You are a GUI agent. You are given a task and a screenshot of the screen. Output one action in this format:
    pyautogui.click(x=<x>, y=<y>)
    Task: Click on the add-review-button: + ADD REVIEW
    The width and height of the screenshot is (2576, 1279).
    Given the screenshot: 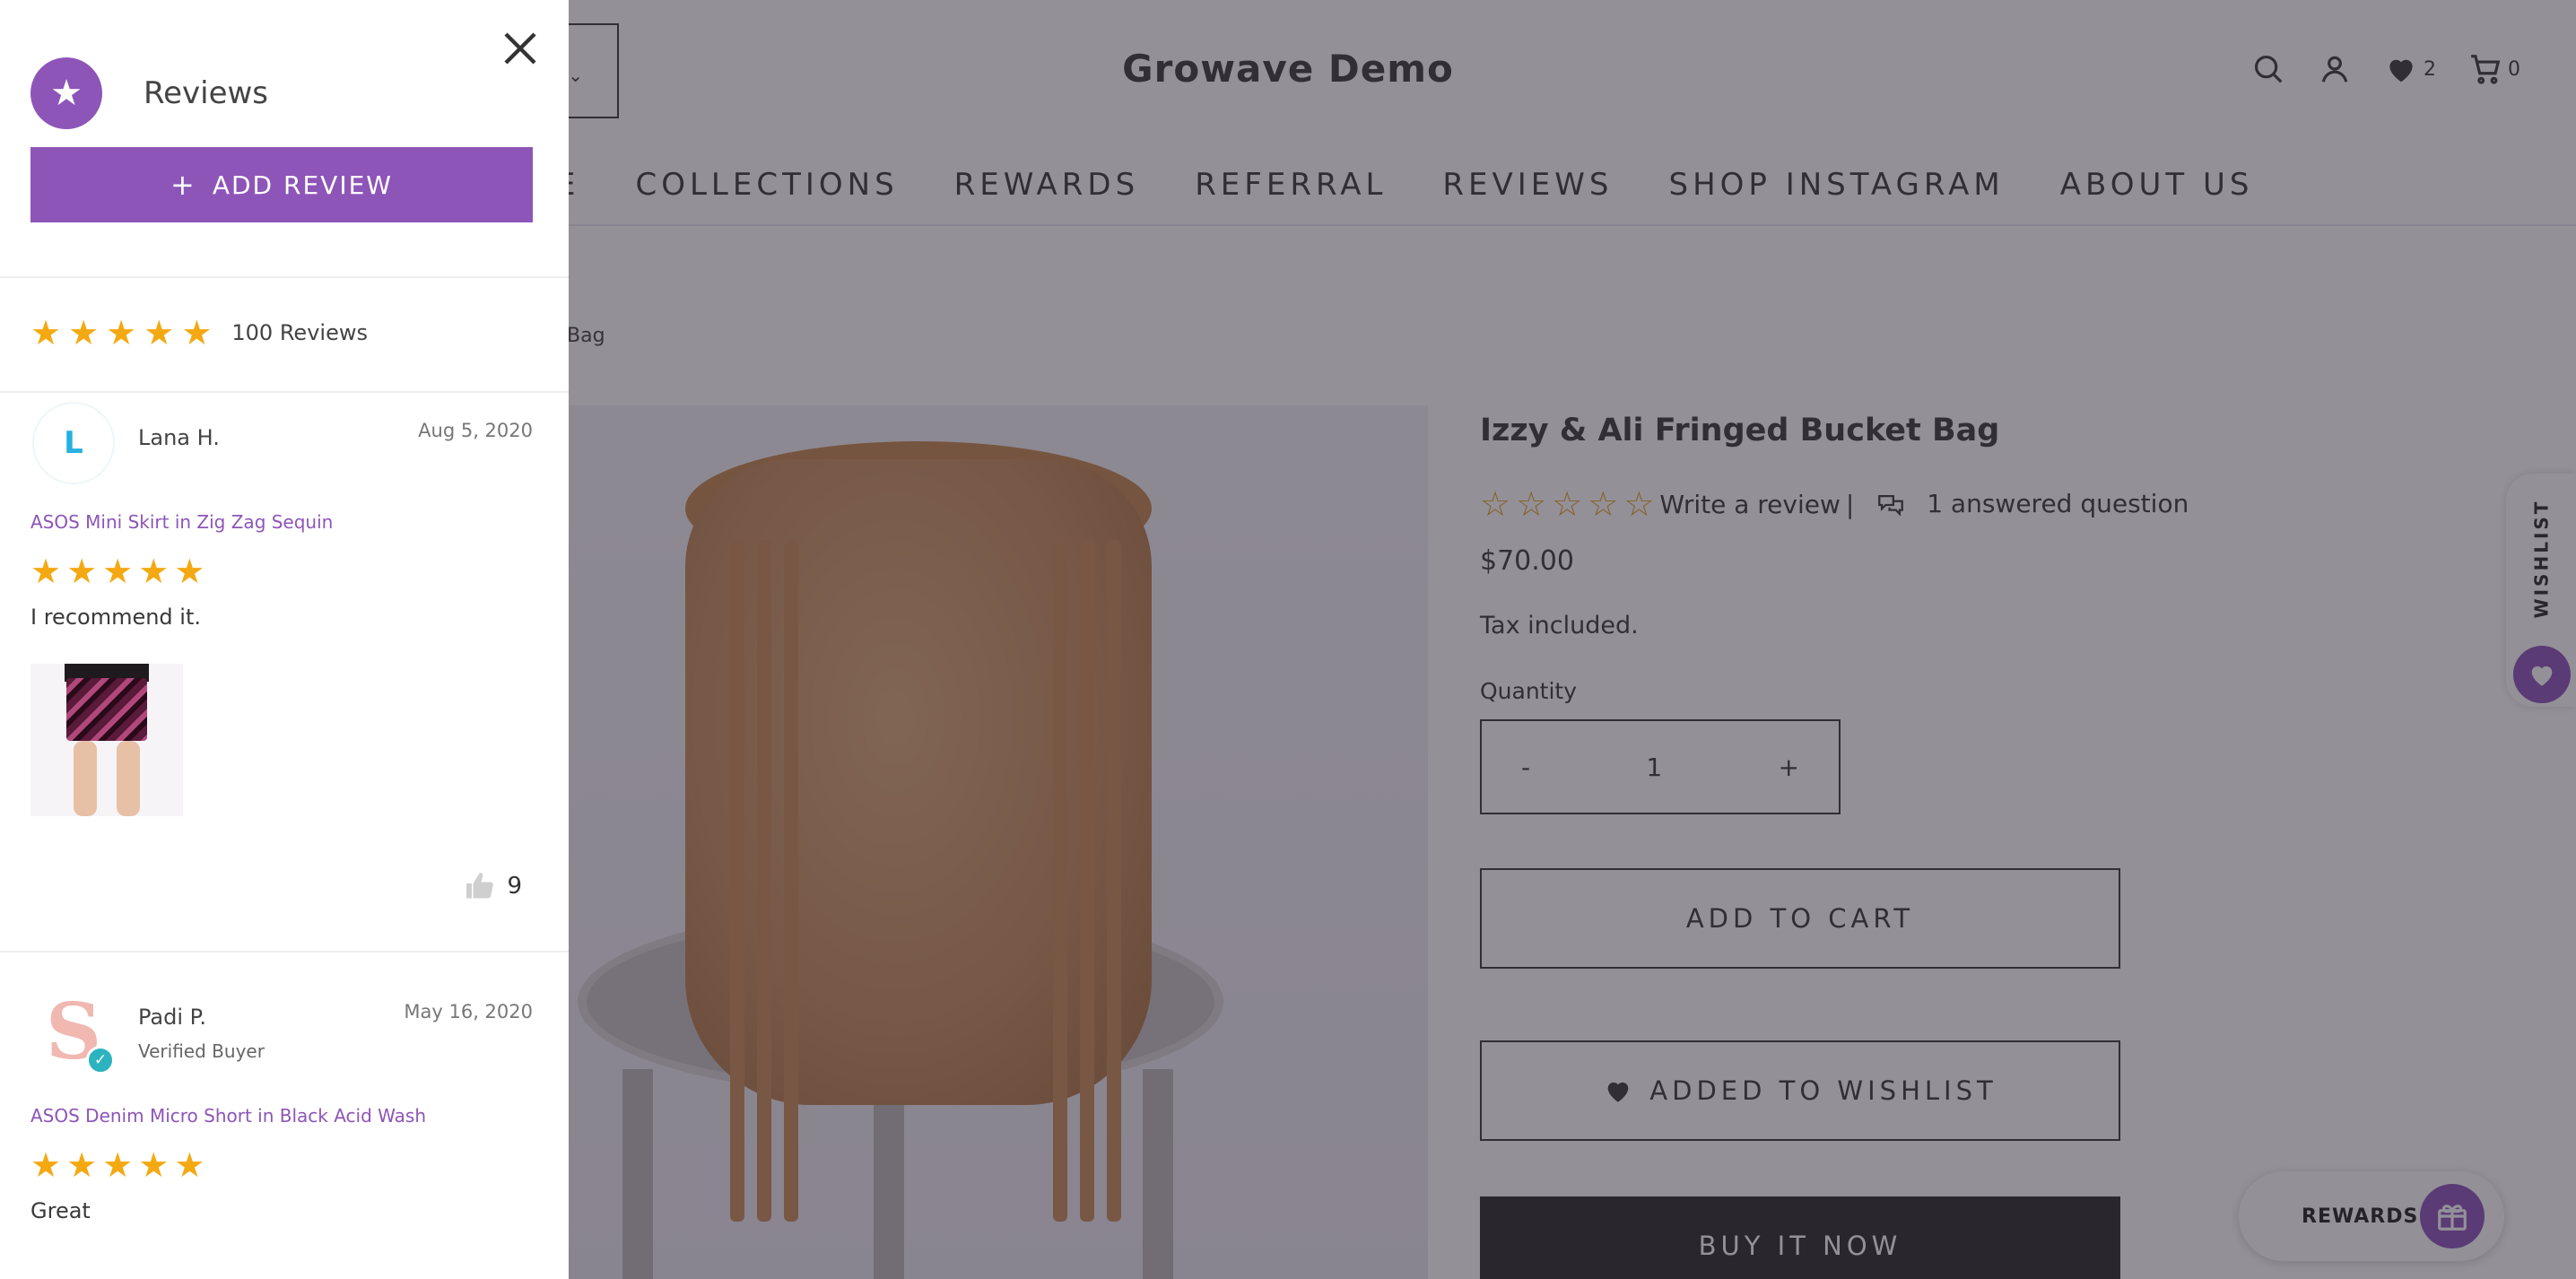 What is the action you would take?
    pyautogui.click(x=281, y=184)
    